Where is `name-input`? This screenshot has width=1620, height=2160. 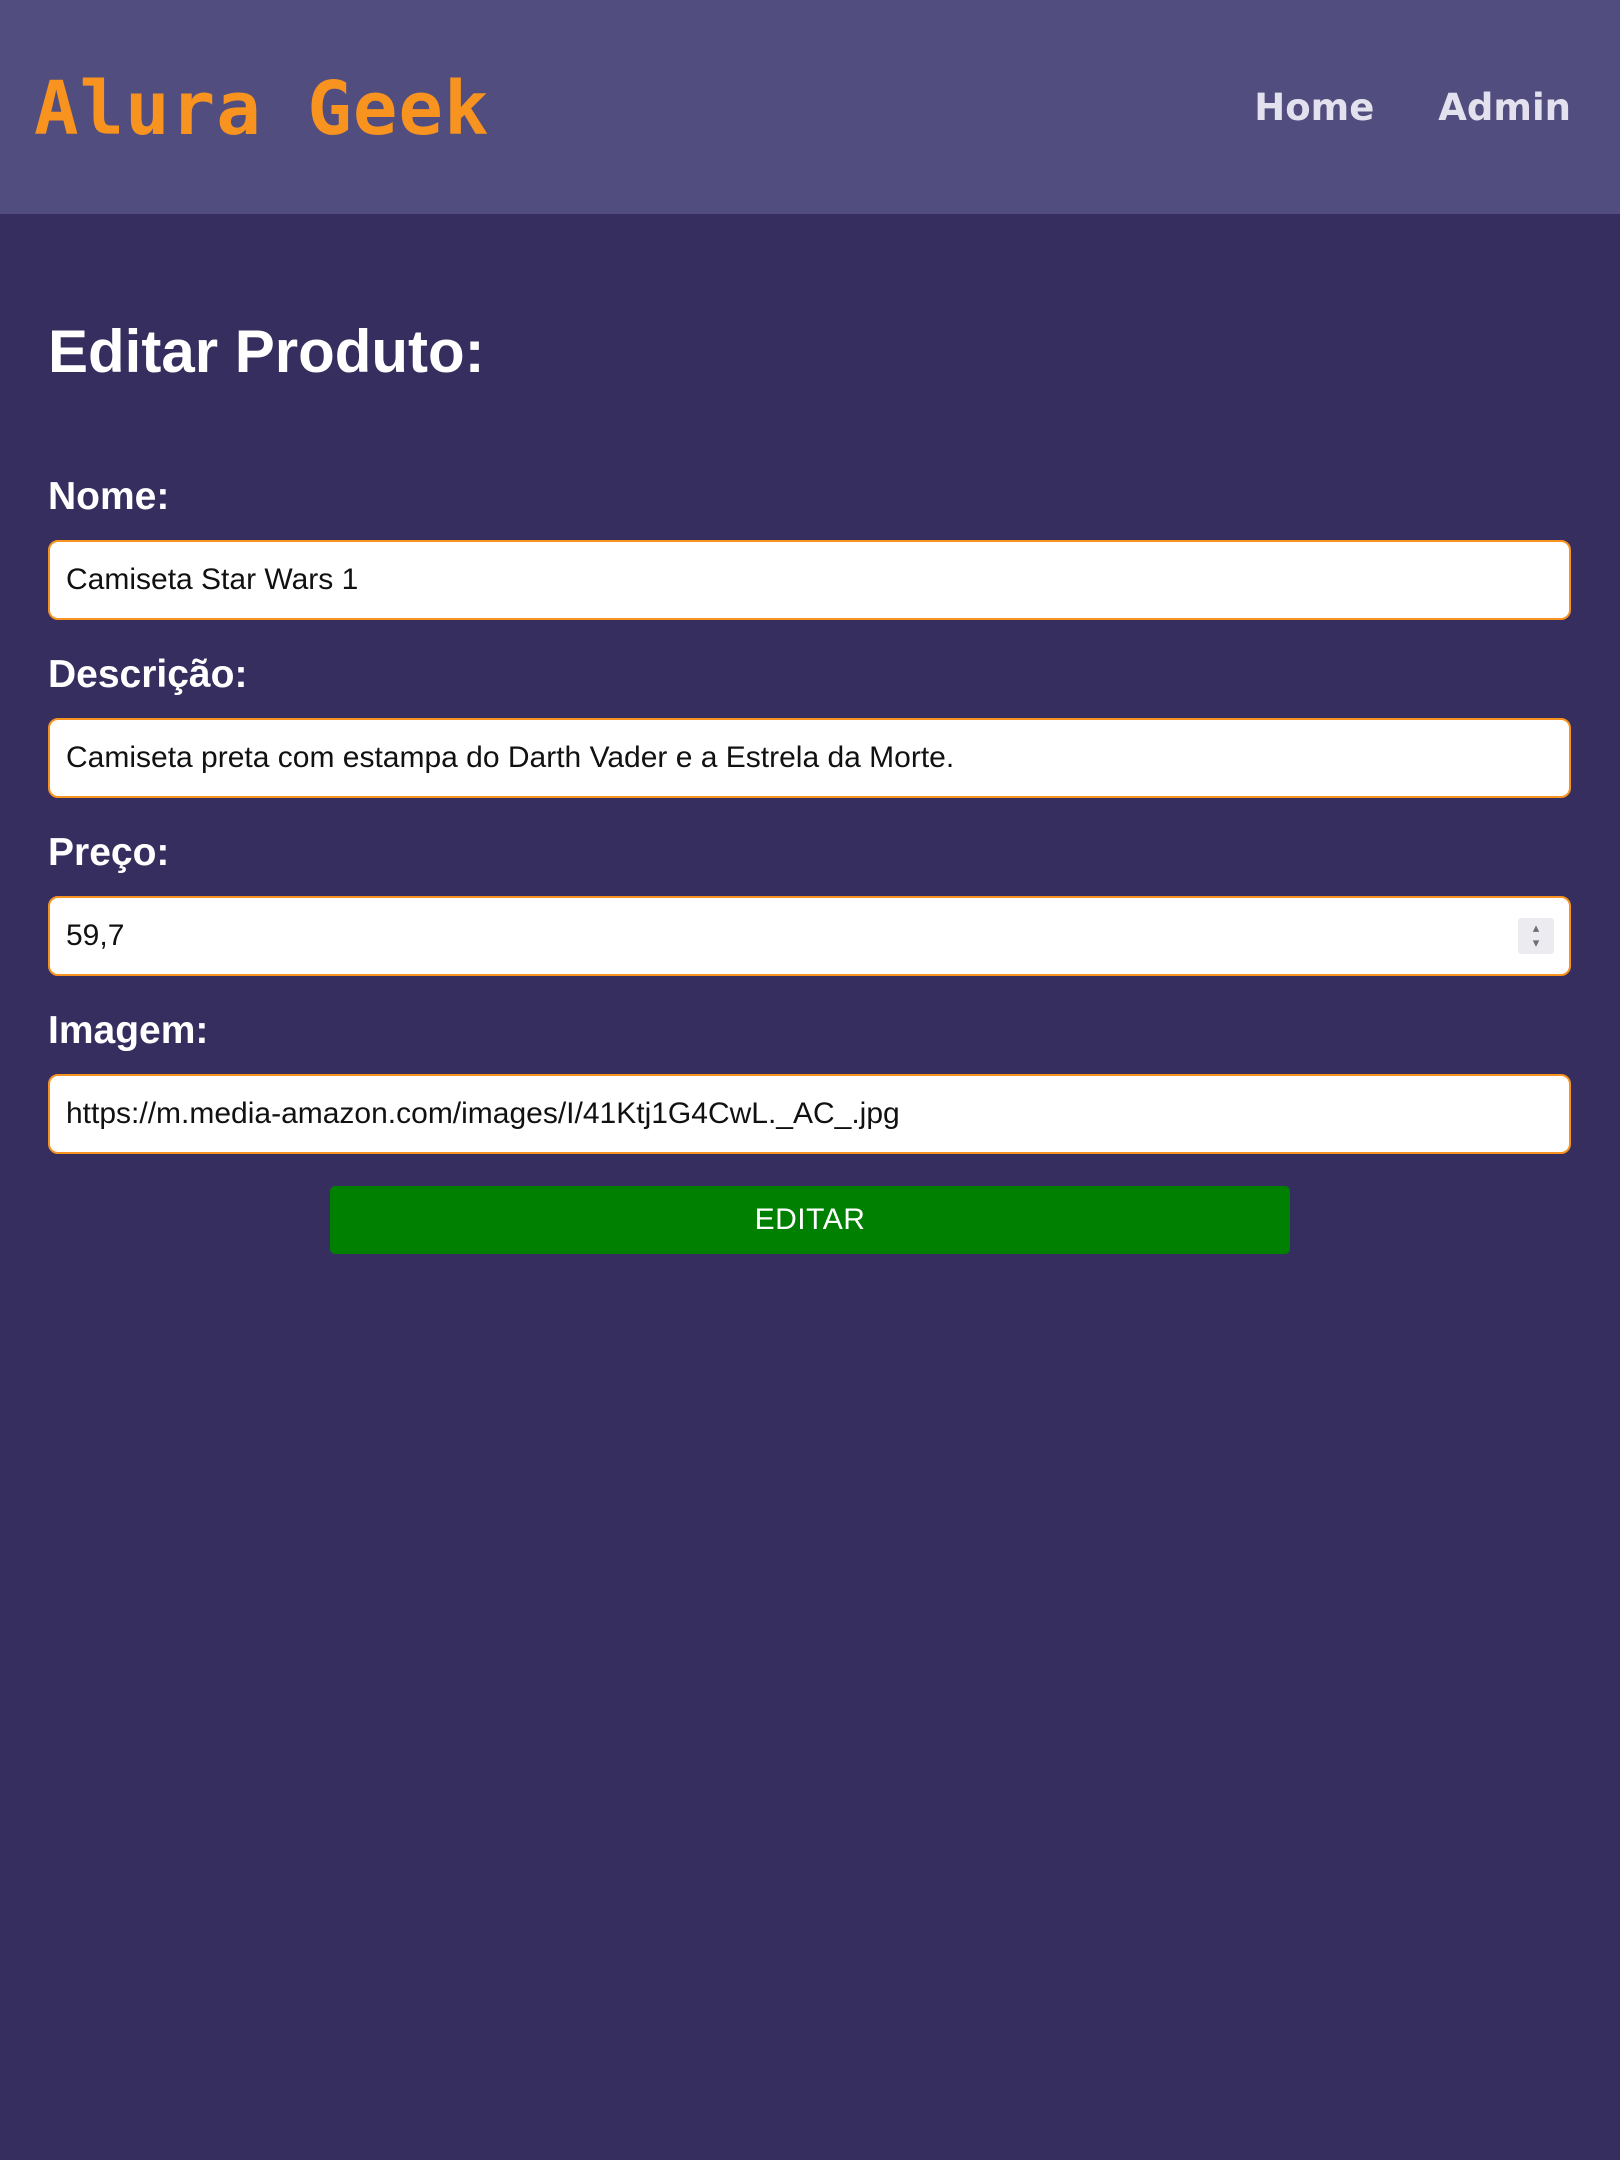
name-input is located at coordinates (809, 580).